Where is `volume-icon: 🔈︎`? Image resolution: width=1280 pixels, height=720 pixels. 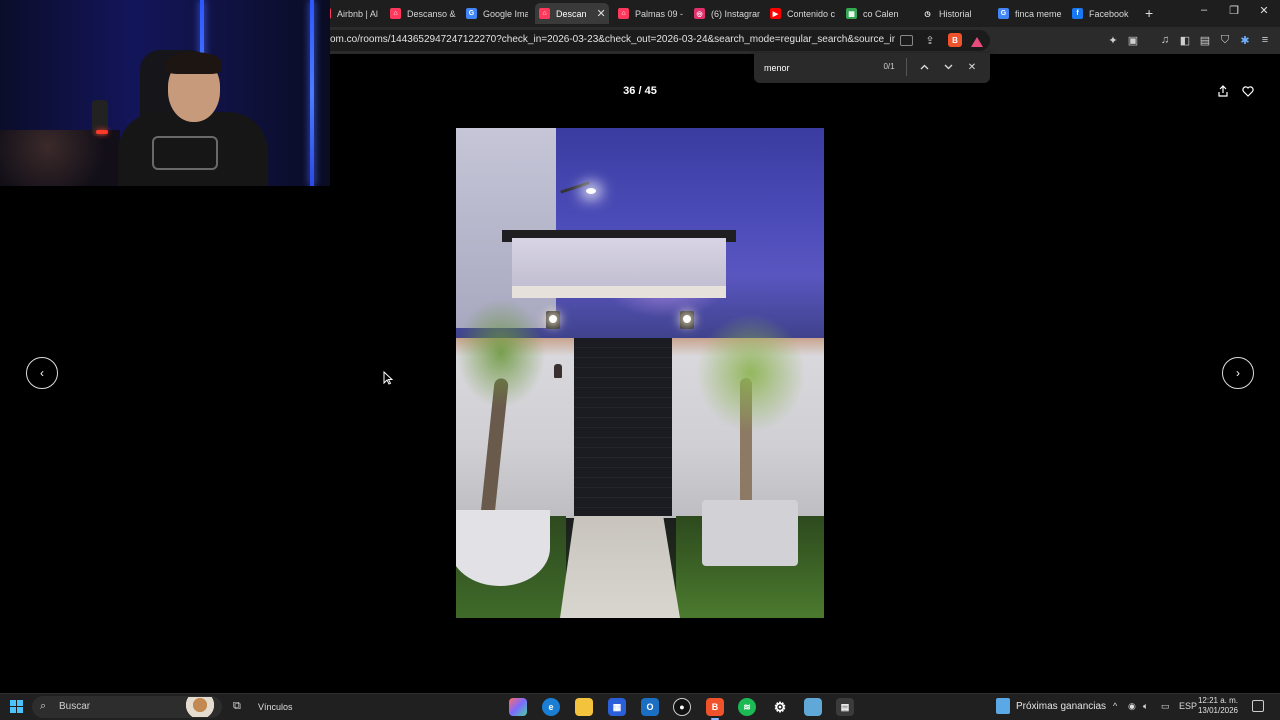
volume-icon: 🔈︎ is located at coordinates (1145, 706).